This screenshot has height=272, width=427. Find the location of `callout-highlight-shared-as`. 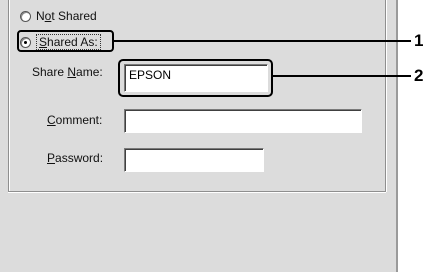

callout-highlight-shared-as is located at coordinates (65, 41).